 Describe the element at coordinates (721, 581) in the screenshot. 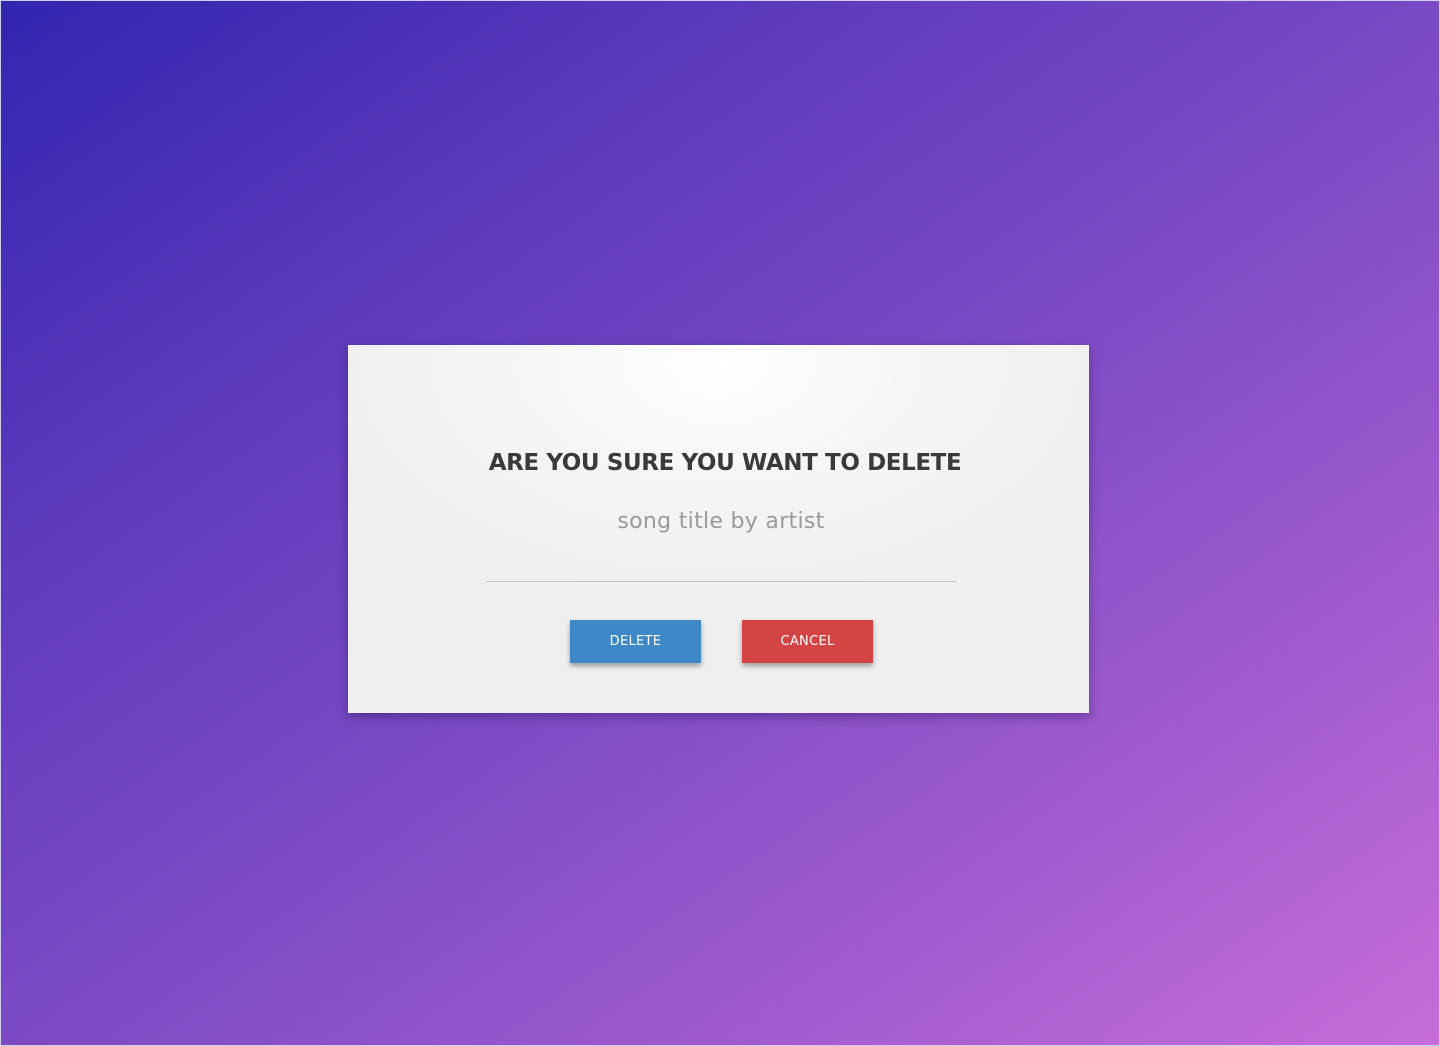

I see `dialog-divider` at that location.